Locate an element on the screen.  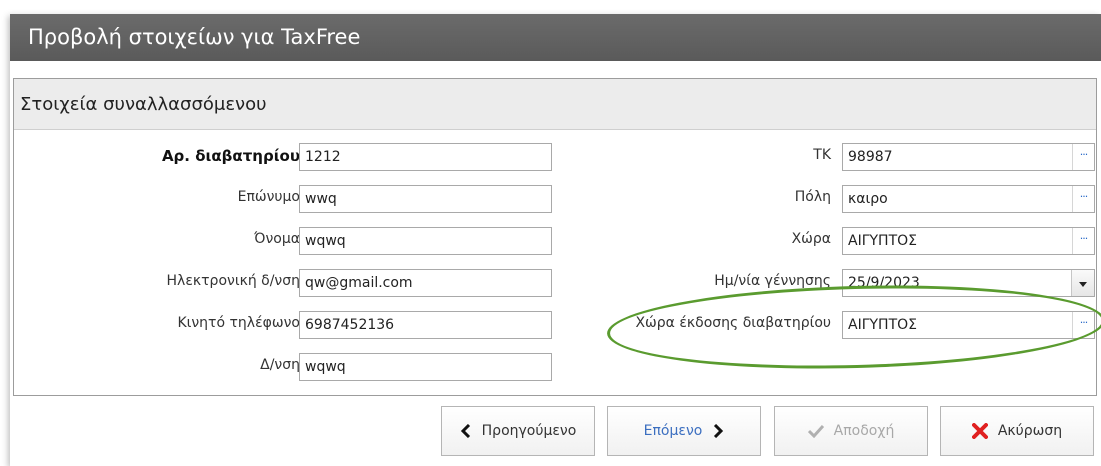
cancel-button-label: Ακύρωση is located at coordinates (1030, 431).